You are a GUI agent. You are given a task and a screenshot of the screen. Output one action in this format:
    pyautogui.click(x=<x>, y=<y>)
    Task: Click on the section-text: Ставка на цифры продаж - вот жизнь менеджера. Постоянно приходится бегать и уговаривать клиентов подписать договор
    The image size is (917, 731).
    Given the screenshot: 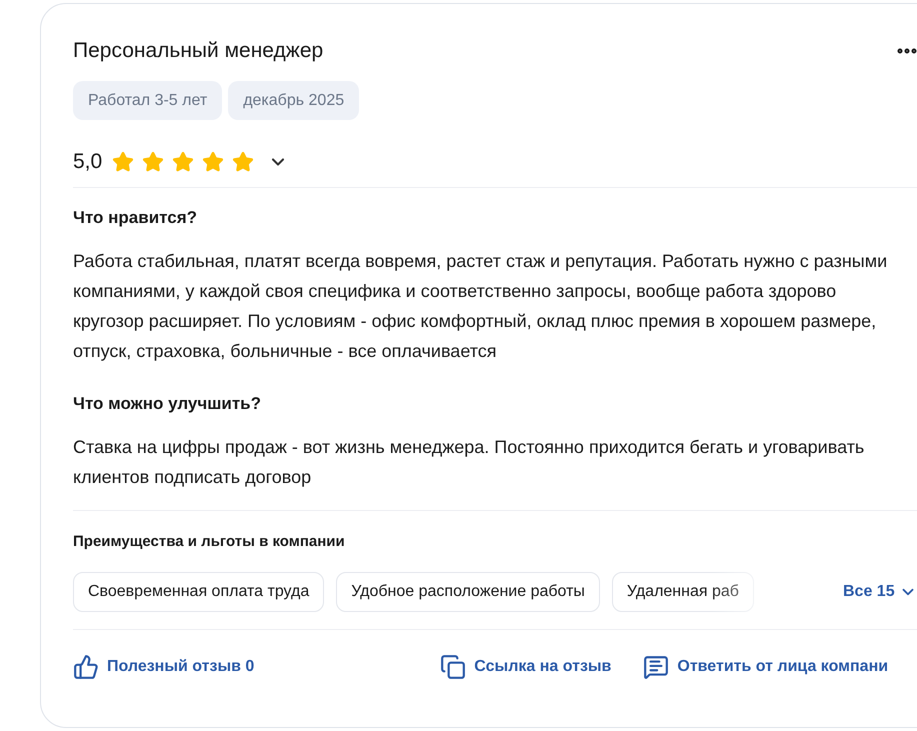 What is the action you would take?
    pyautogui.click(x=469, y=462)
    